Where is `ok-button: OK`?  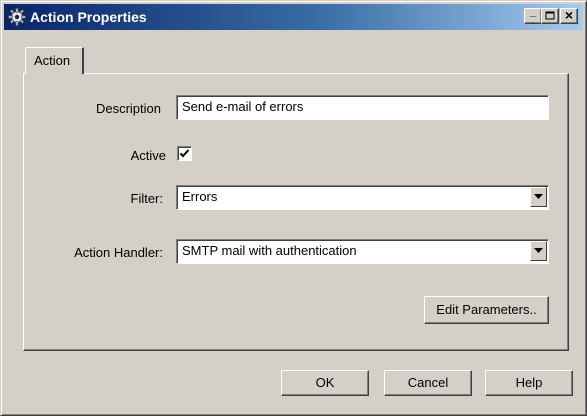 ok-button: OK is located at coordinates (325, 383).